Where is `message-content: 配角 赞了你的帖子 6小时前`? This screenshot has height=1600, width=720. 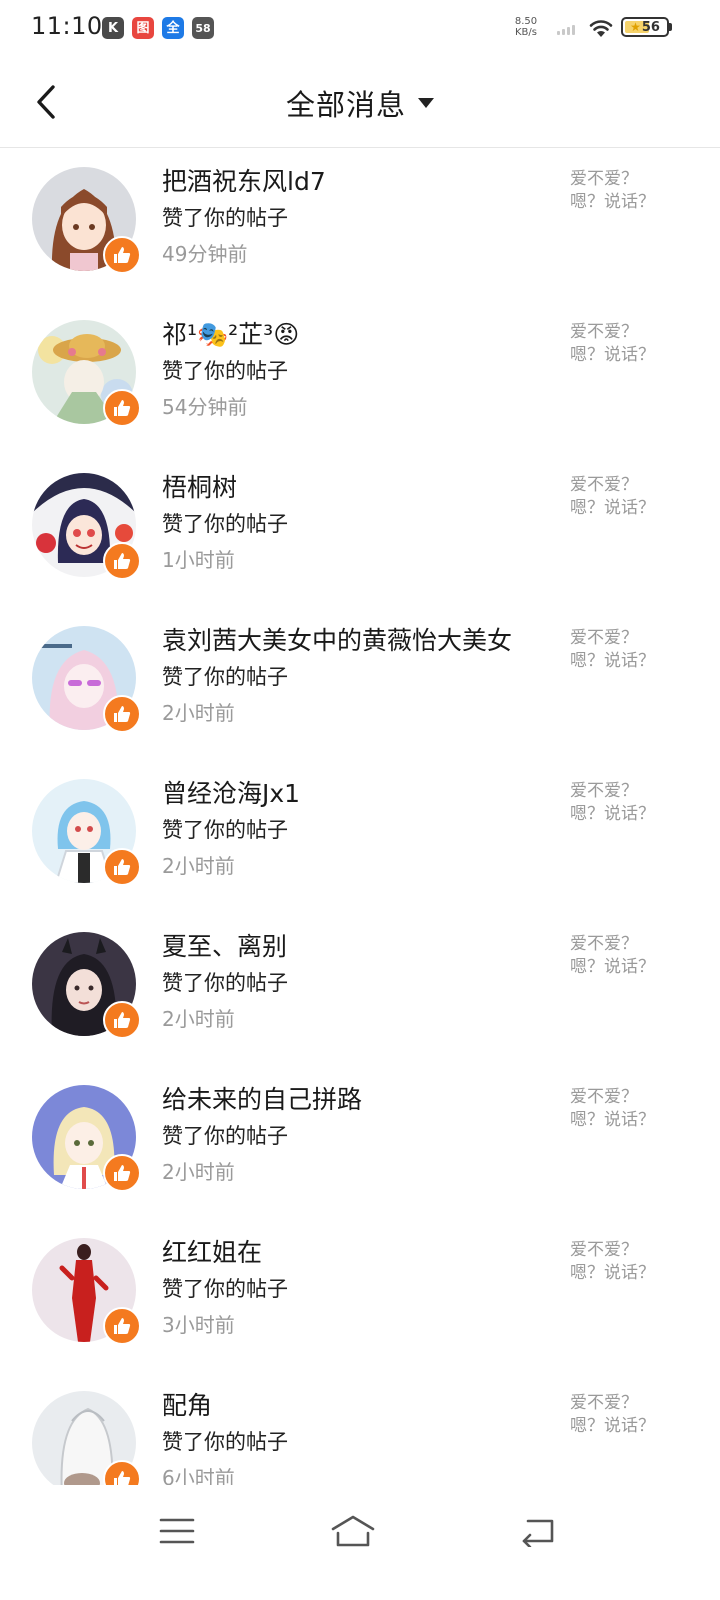 message-content: 配角 赞了你的帖子 6小时前 is located at coordinates (359, 1436).